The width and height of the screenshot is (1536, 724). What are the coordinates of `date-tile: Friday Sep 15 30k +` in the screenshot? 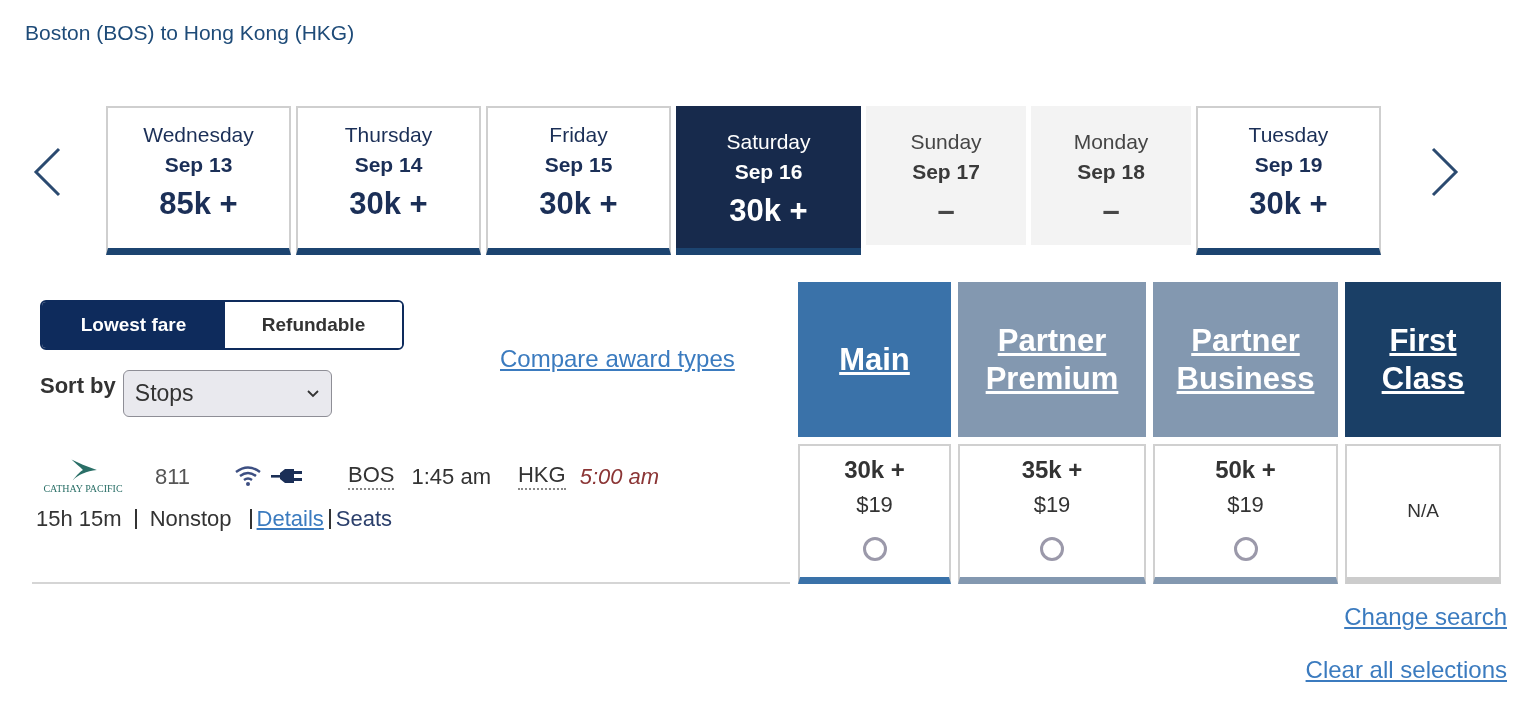 It's located at (578, 180).